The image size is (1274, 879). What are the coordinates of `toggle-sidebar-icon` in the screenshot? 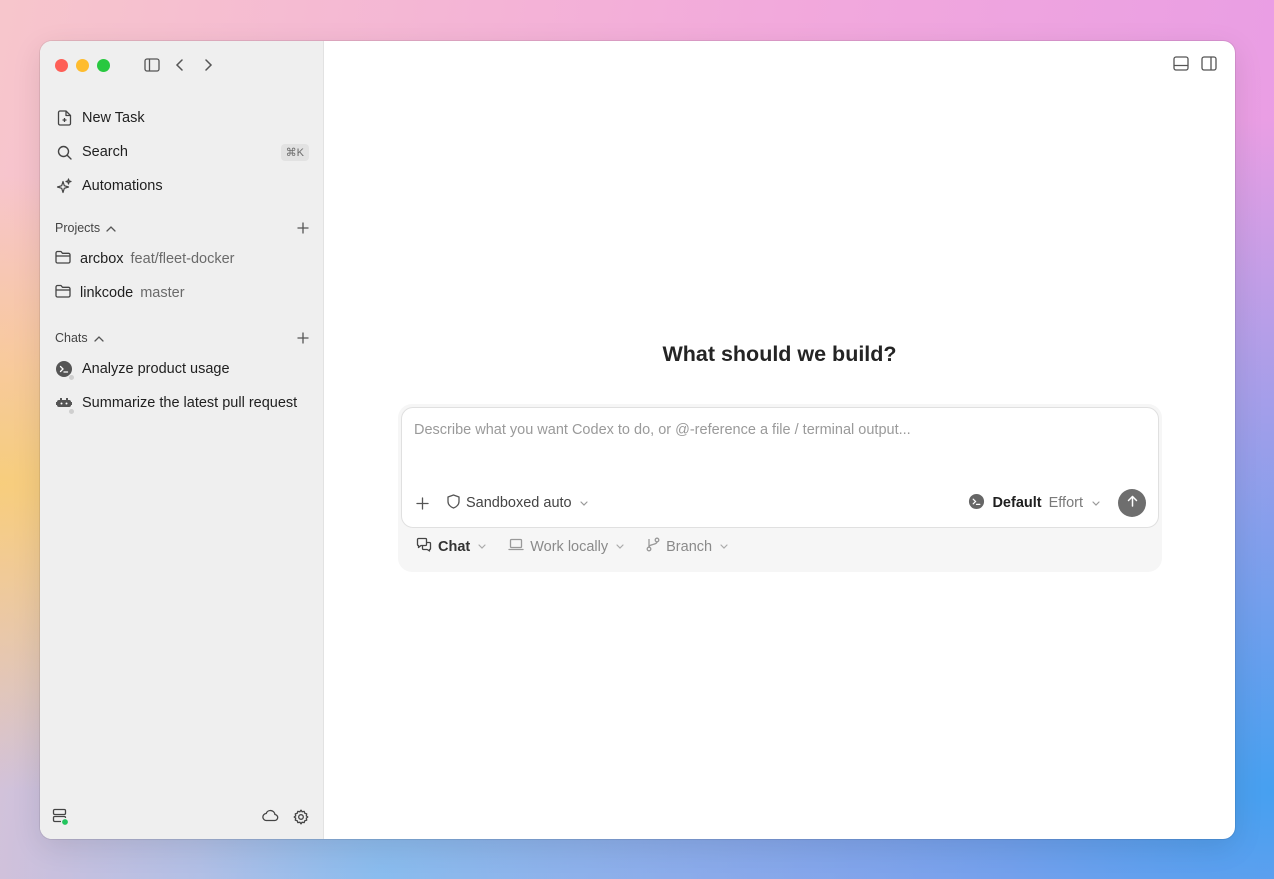 It's located at (152, 65).